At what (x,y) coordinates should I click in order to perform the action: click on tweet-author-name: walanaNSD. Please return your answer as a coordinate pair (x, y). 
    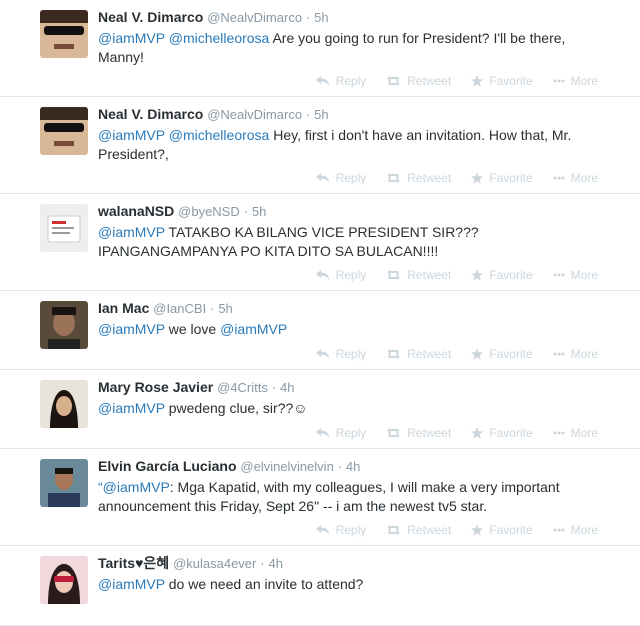
    Looking at the image, I should click on (136, 211).